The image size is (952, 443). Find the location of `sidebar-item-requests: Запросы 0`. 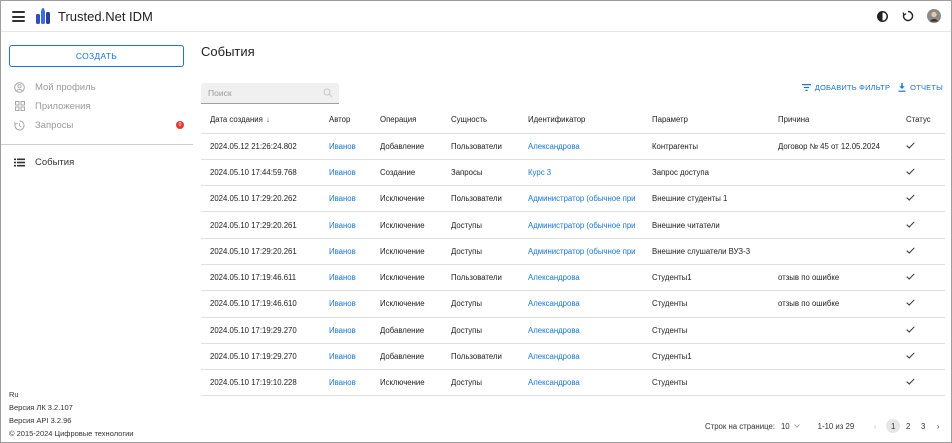

sidebar-item-requests: Запросы 0 is located at coordinates (100, 125).